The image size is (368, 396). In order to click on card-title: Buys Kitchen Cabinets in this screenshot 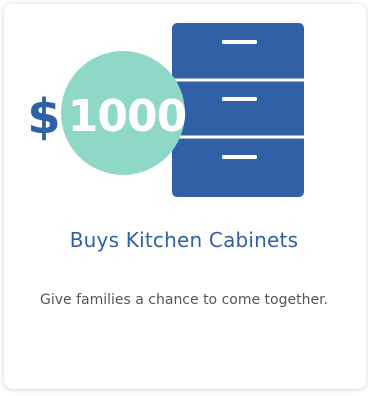, I will do `click(184, 240)`.